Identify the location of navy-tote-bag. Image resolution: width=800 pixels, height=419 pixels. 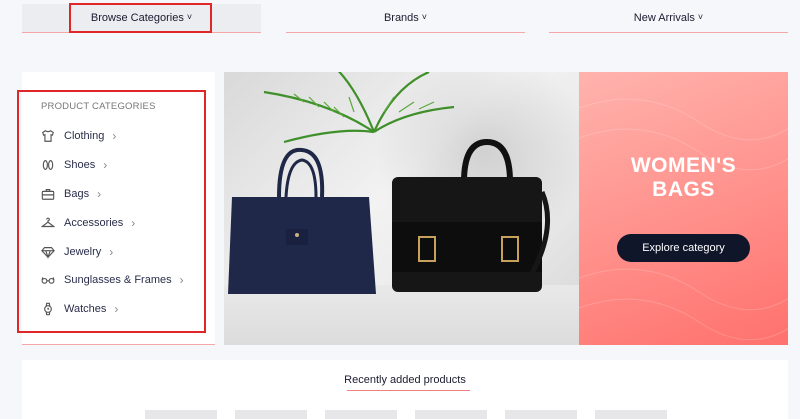
(302, 220).